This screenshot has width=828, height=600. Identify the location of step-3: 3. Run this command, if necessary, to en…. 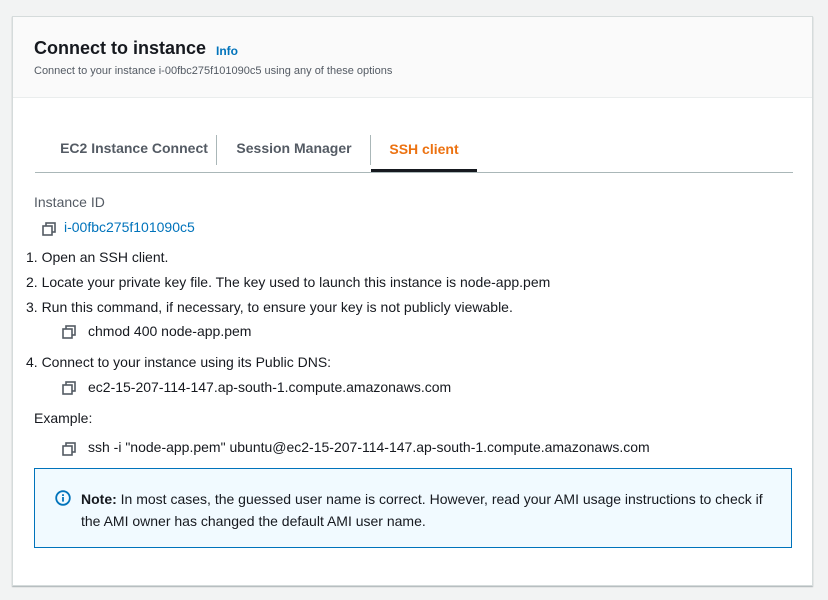
(269, 307).